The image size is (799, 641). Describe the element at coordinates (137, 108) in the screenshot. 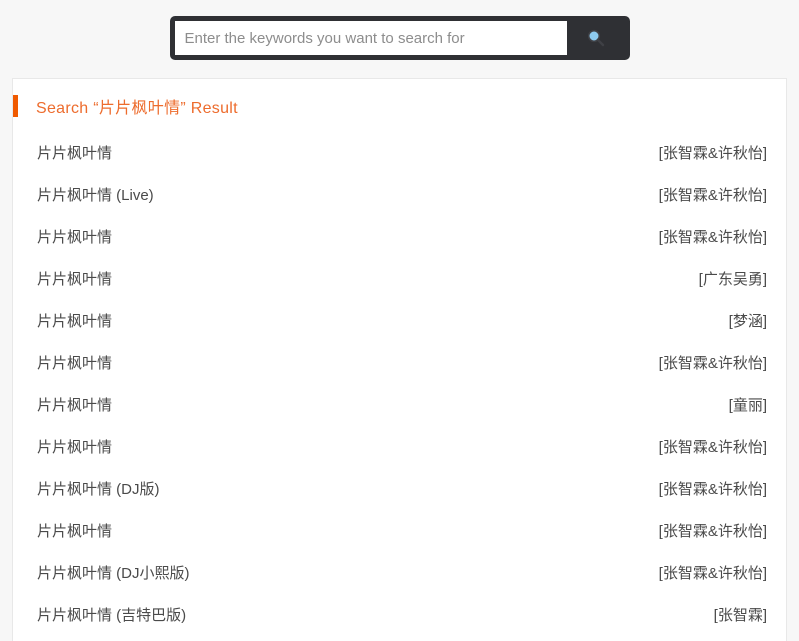

I see `page-title: Search “片片枫叶情” Result` at that location.